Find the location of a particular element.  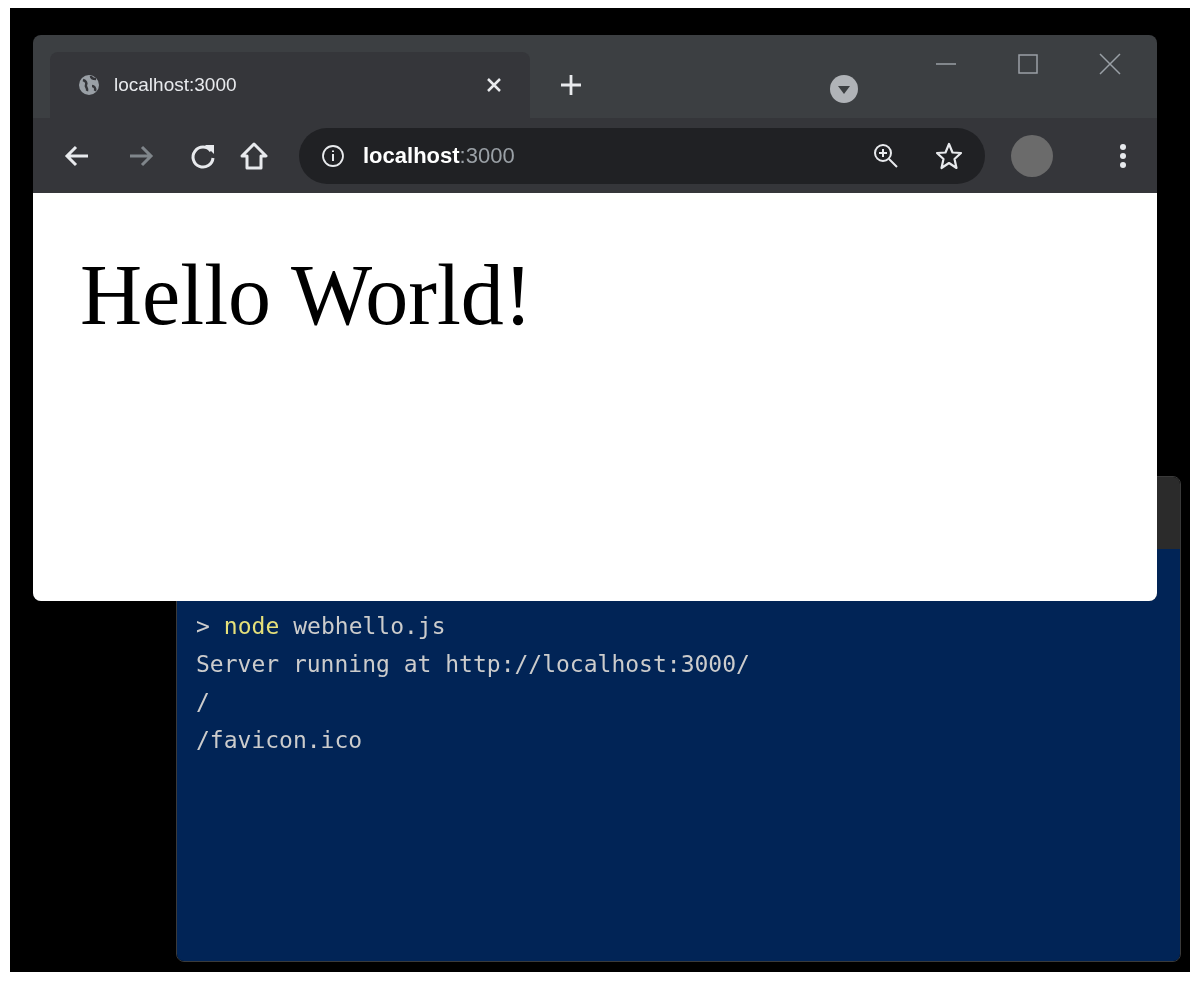

terminal-text: webhello.js is located at coordinates (369, 626).